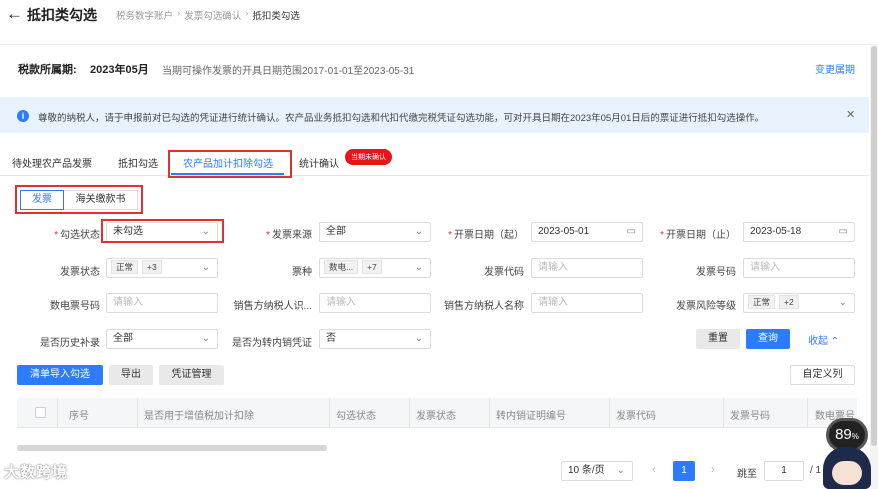 This screenshot has width=878, height=489. What do you see at coordinates (79, 199) in the screenshot?
I see `highlight-box-subtab` at bounding box center [79, 199].